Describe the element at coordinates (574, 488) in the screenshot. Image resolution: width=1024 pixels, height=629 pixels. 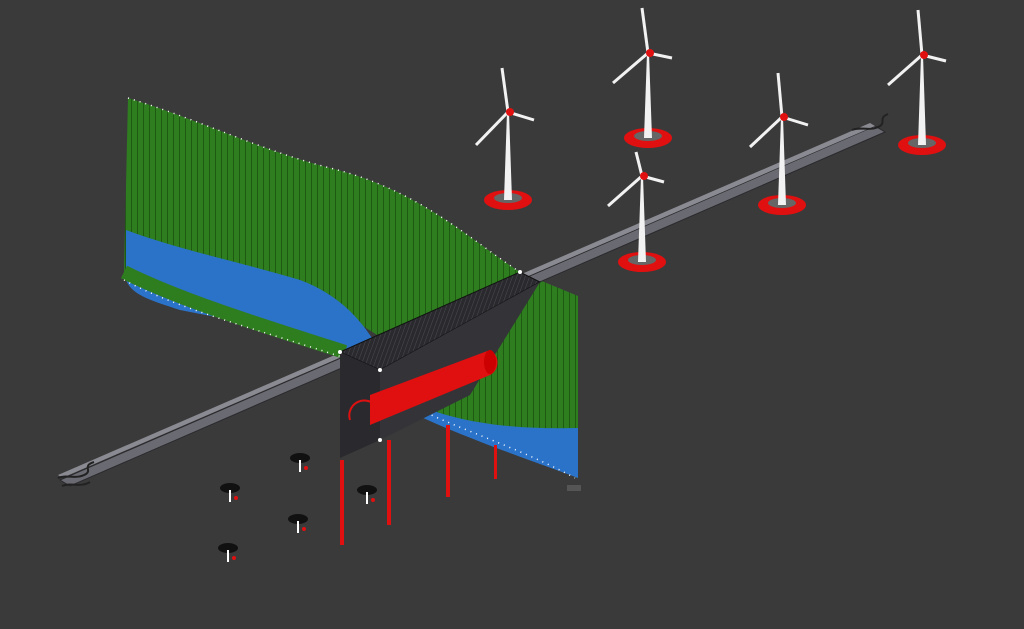
I see `pylon-base` at that location.